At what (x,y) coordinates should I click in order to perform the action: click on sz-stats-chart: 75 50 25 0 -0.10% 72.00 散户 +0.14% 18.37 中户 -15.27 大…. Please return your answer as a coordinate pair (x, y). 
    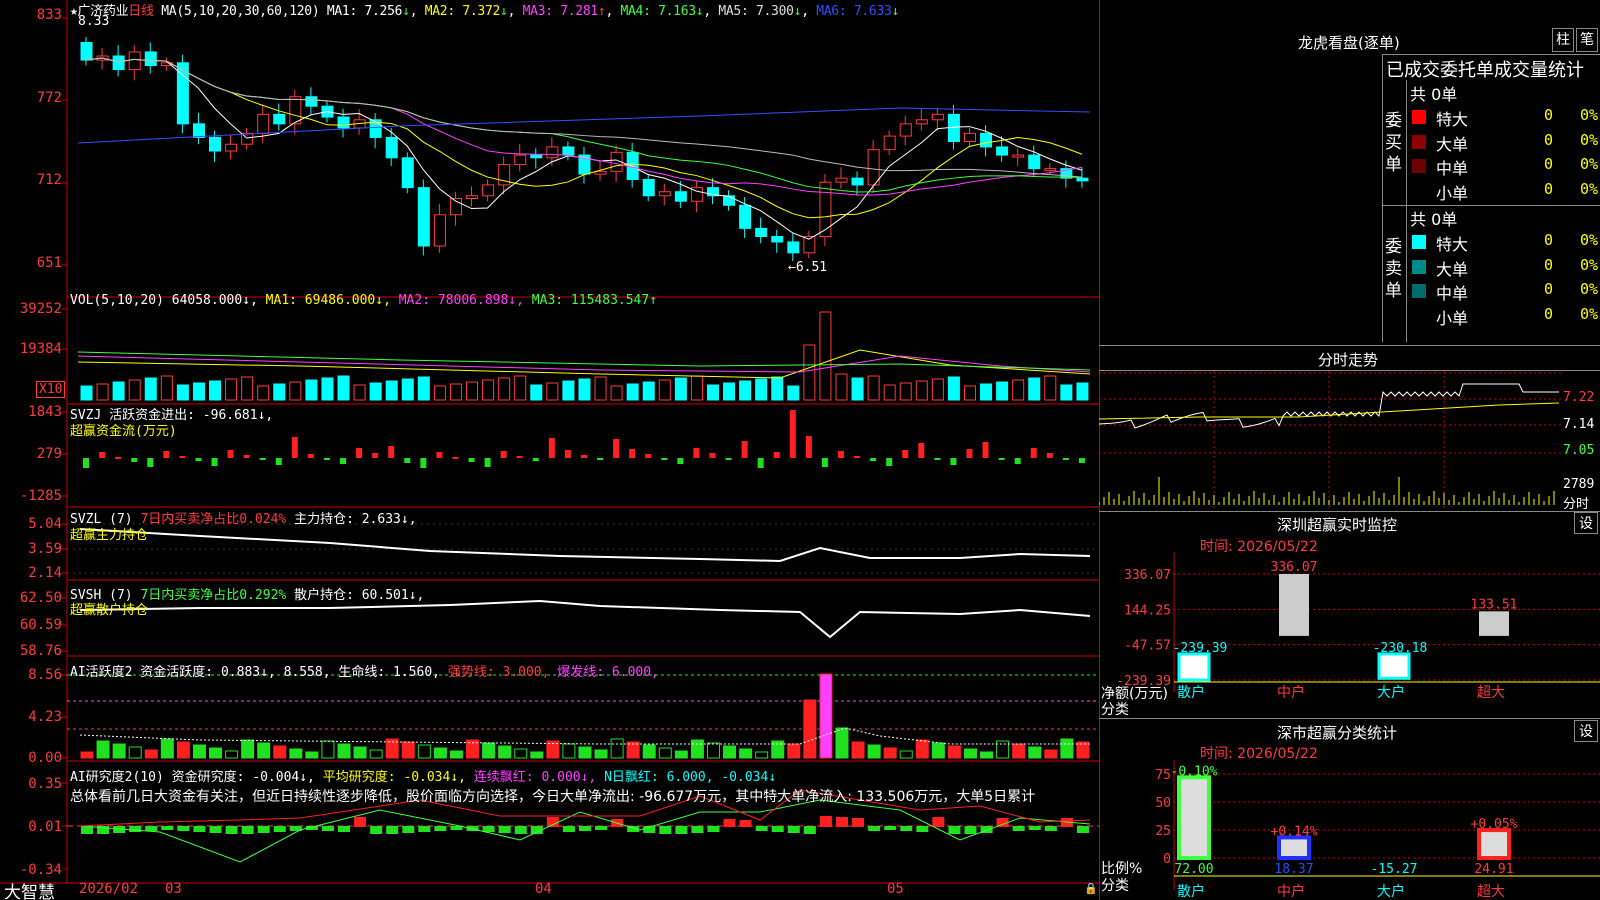
    Looking at the image, I should click on (1377, 830).